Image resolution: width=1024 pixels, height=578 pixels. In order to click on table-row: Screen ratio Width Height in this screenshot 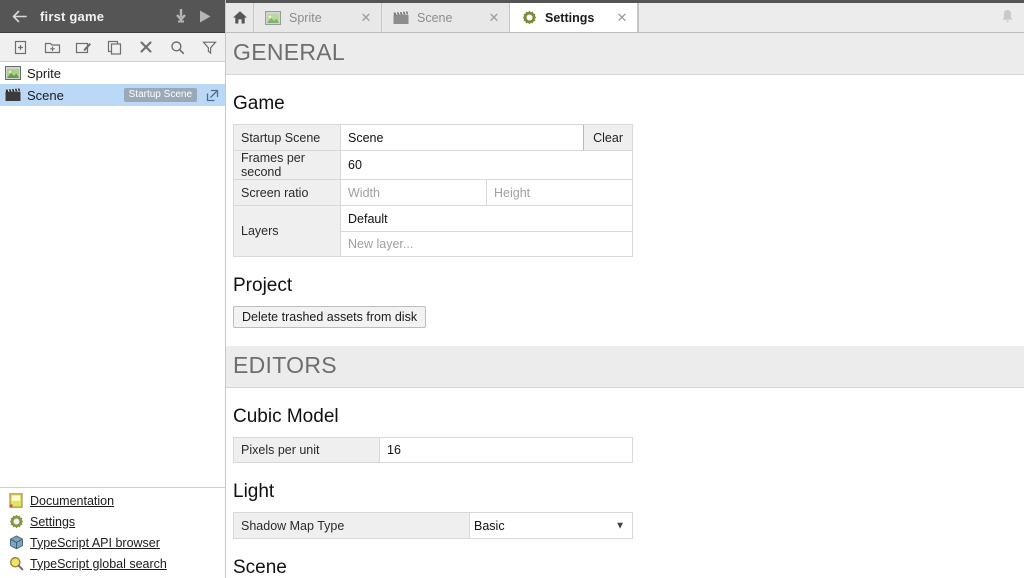, I will do `click(433, 192)`.